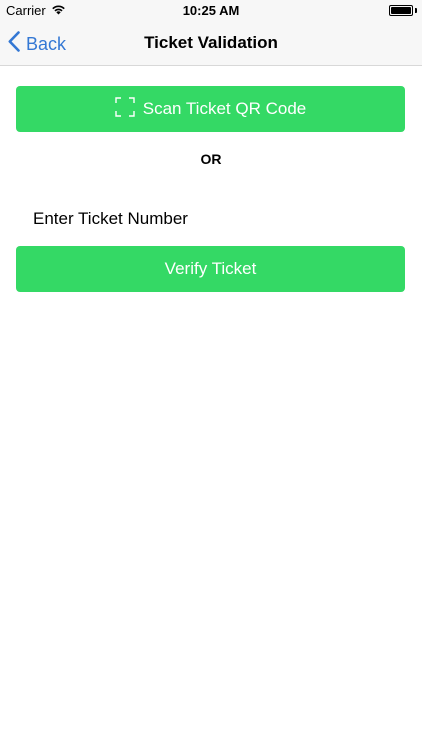 Image resolution: width=422 pixels, height=750 pixels. I want to click on status-time: 10:25 AM, so click(211, 10).